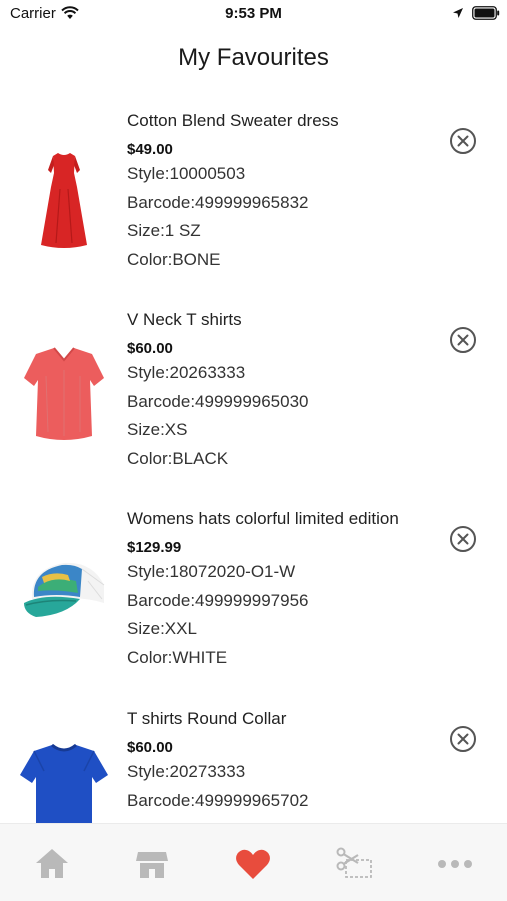 The image size is (507, 901). What do you see at coordinates (218, 600) in the screenshot?
I see `product-barcode: Barcode:499999997956` at bounding box center [218, 600].